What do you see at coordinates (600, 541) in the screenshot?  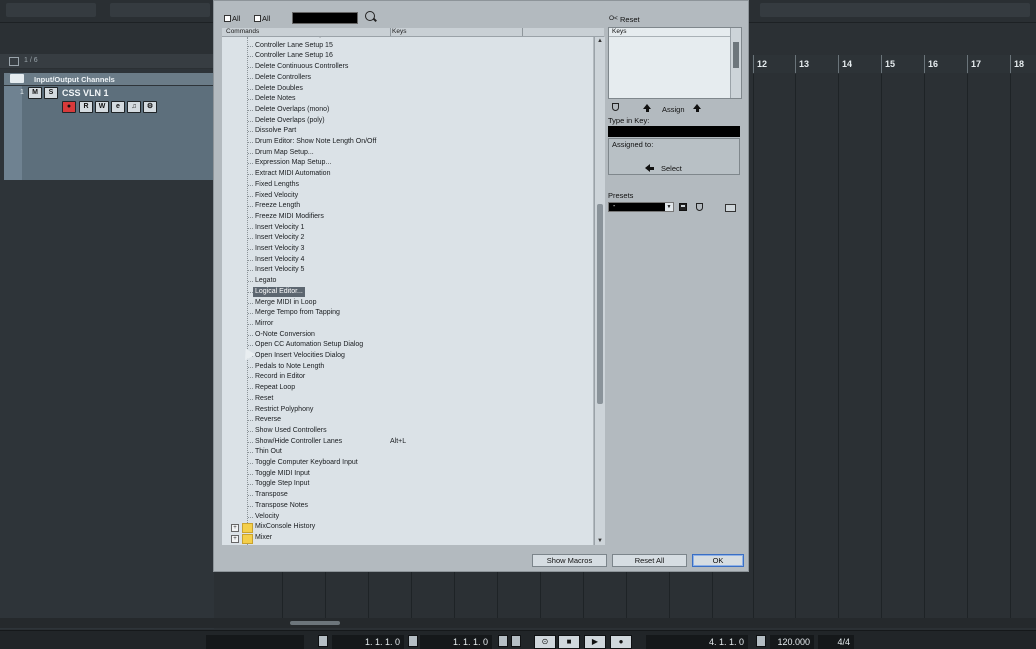 I see `scroll-down-arrow: ▼` at bounding box center [600, 541].